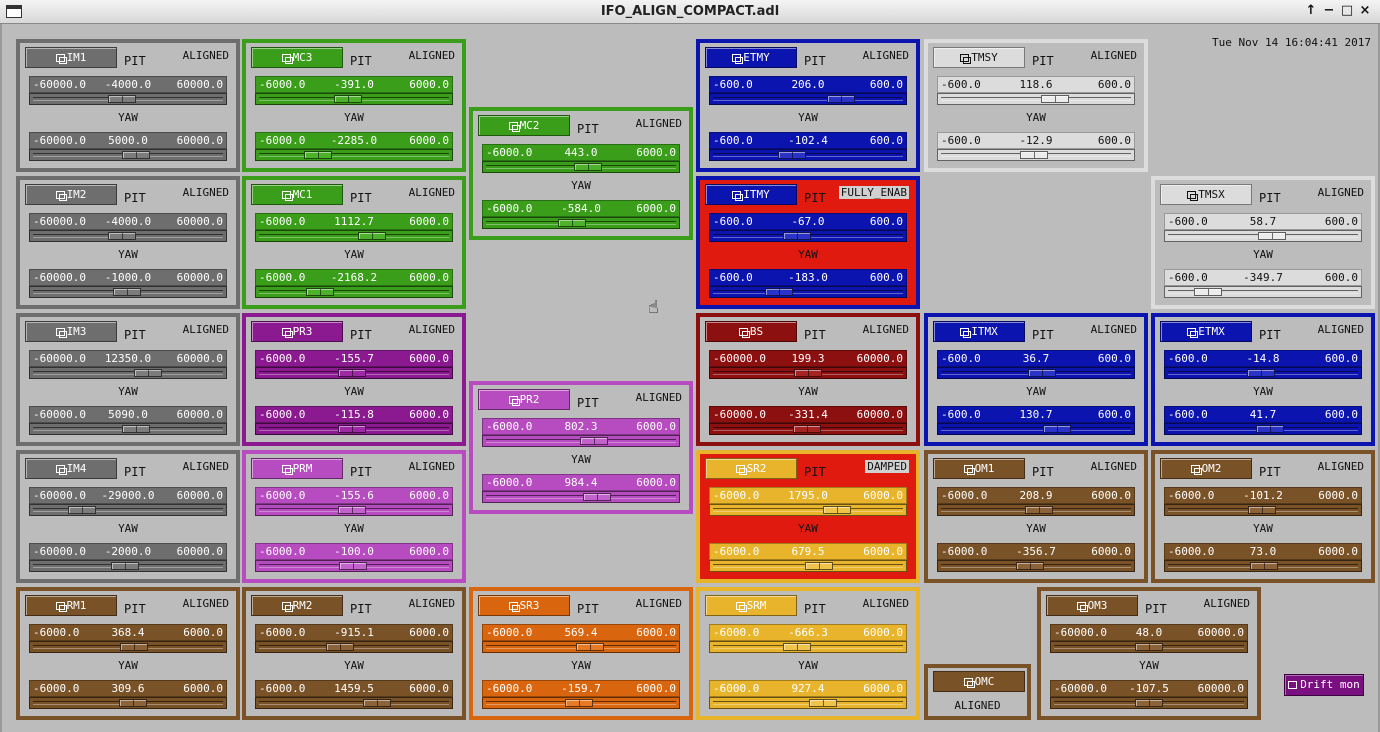 The width and height of the screenshot is (1380, 732). Describe the element at coordinates (297, 194) in the screenshot. I see `mc1-open-button: MC1` at that location.